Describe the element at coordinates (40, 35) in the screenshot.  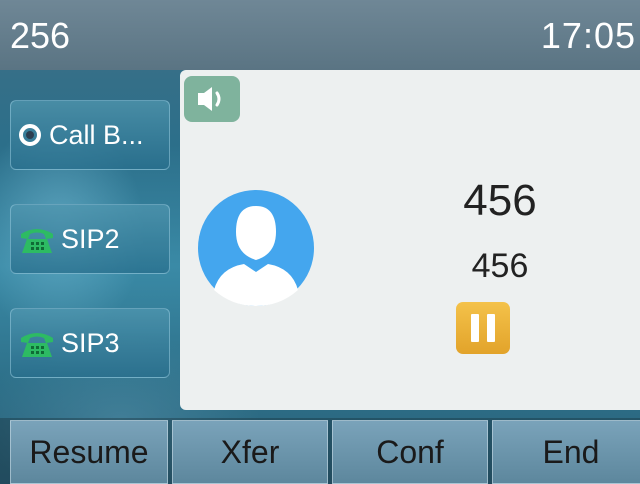
I see `account-name: 256` at that location.